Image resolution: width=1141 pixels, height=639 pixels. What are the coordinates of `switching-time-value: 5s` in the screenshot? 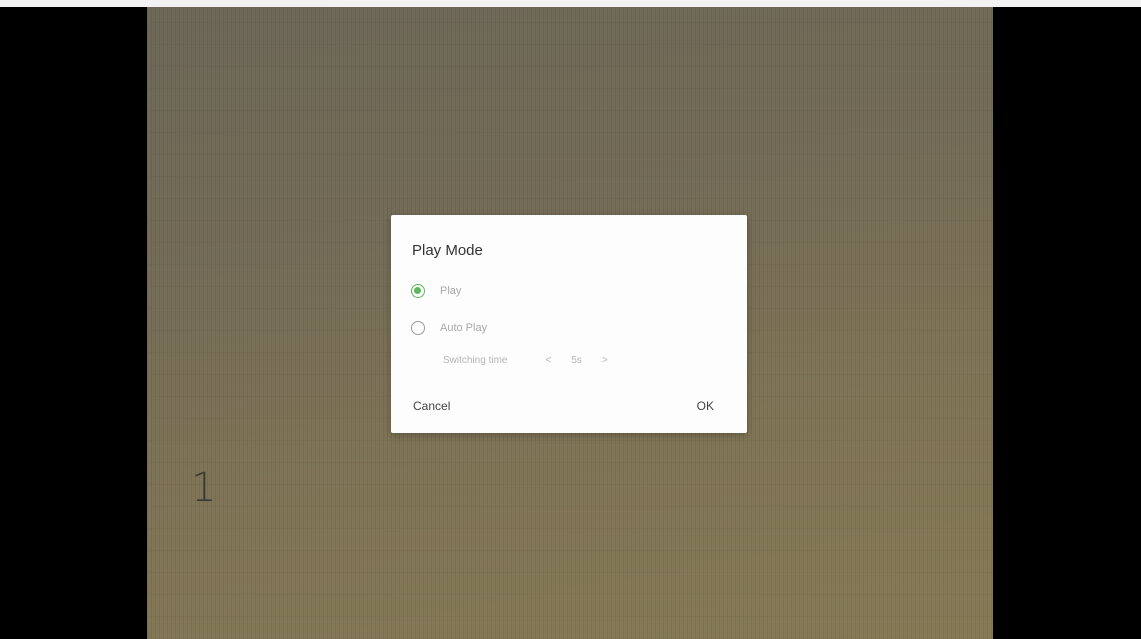 It's located at (576, 360).